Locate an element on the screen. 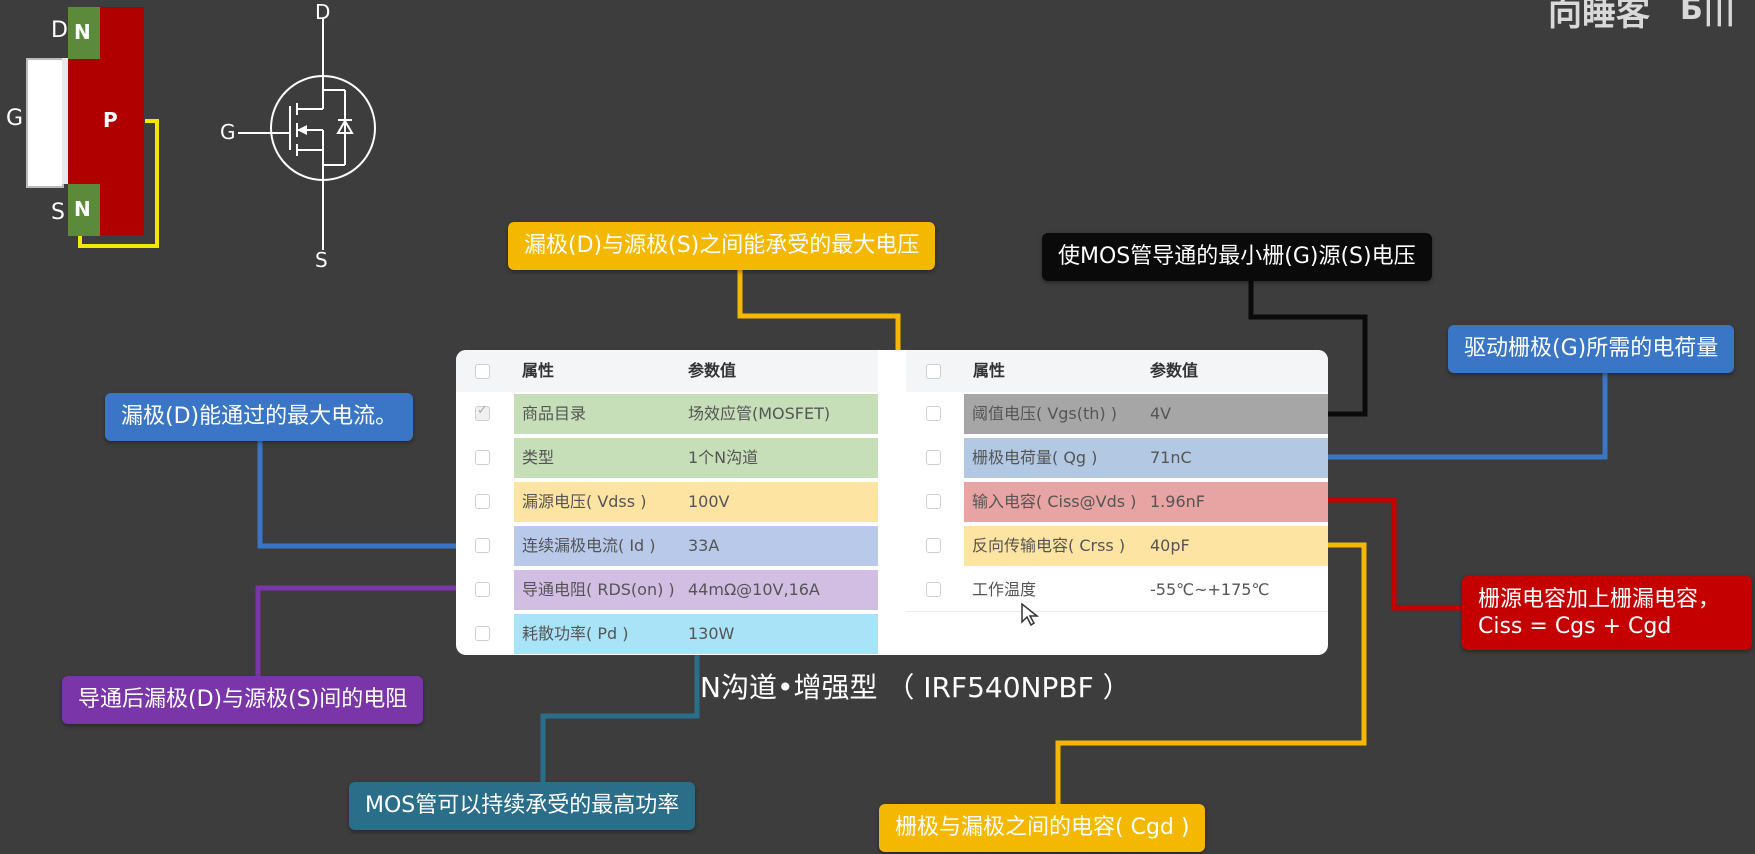  left-select-all-checkbox is located at coordinates (482, 371).